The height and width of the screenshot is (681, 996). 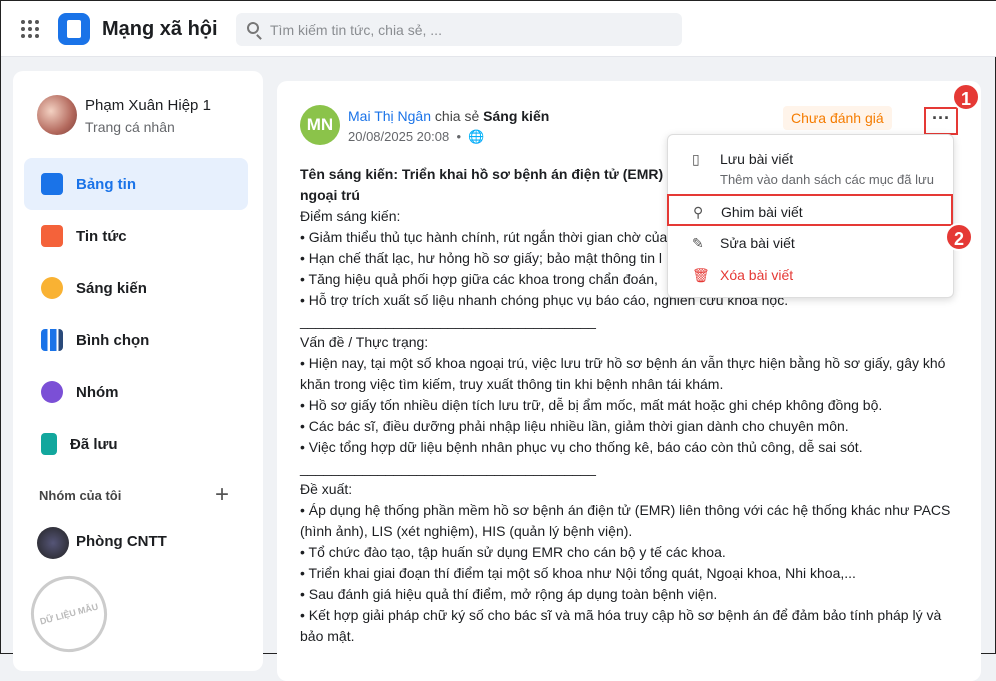 What do you see at coordinates (827, 179) in the screenshot?
I see `menu-sublabel: Thêm vào danh sách các mục đã lưu` at bounding box center [827, 179].